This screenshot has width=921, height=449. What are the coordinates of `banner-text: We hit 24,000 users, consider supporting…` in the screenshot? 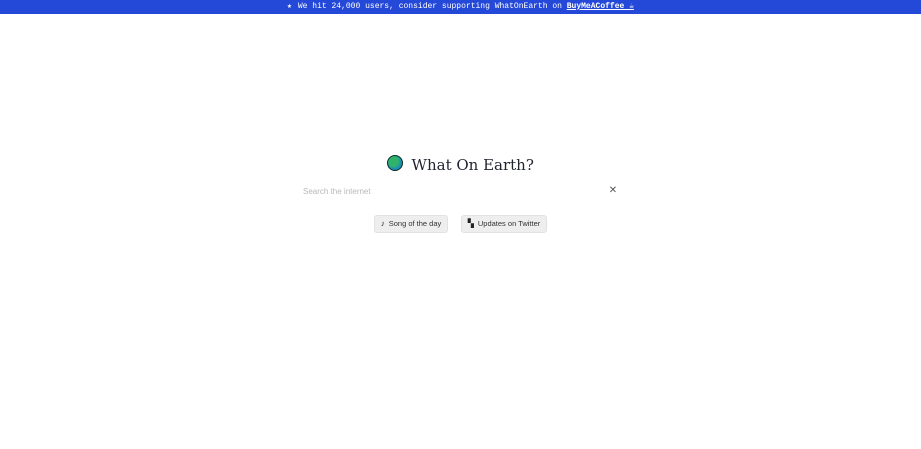 It's located at (432, 6).